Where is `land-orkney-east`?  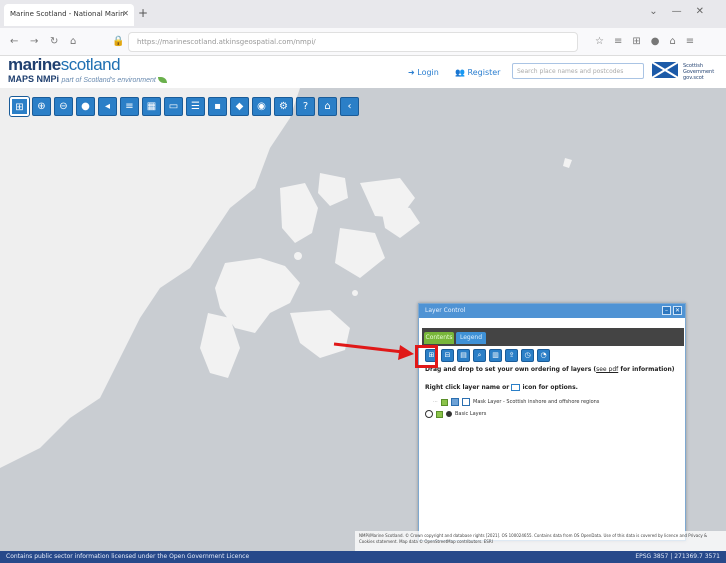
land-orkney-east is located at coordinates (320, 334).